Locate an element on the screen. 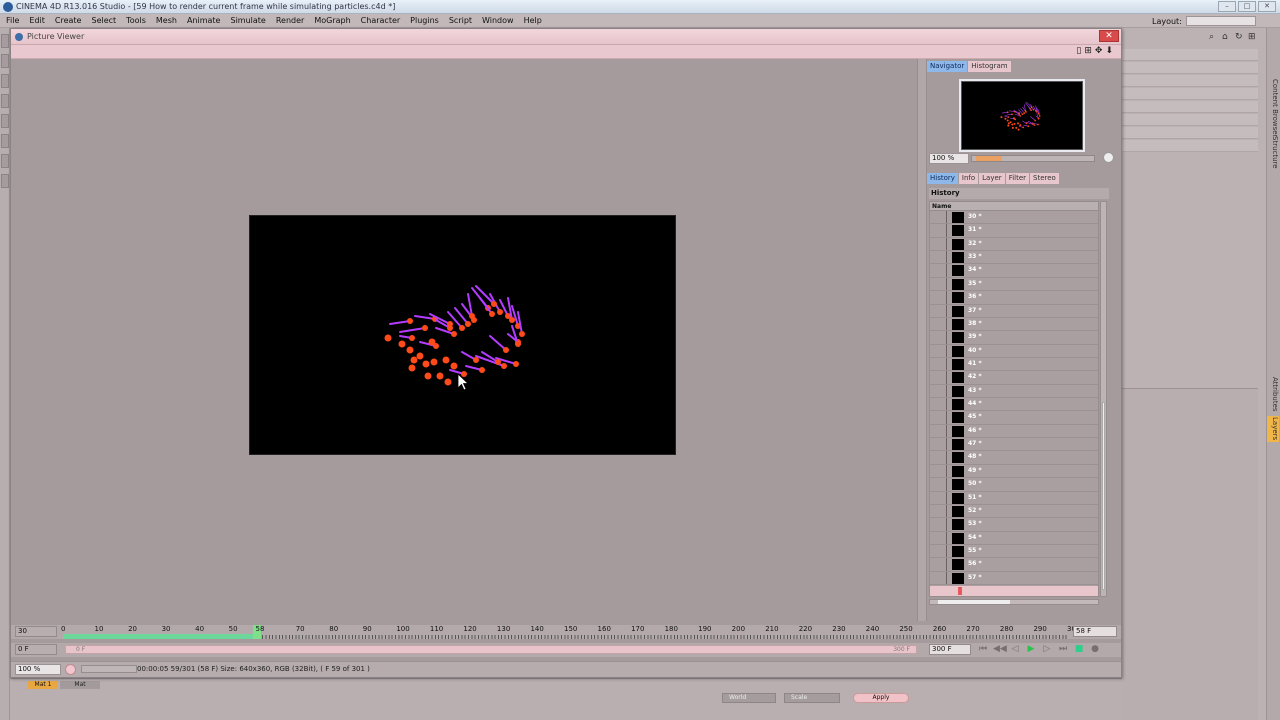 The image size is (1280, 720). download-icon: ⬇ is located at coordinates (1109, 51).